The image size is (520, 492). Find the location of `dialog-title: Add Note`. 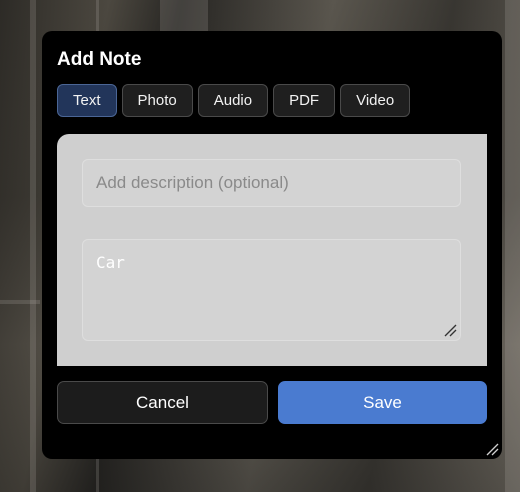

dialog-title: Add Note is located at coordinates (99, 59).